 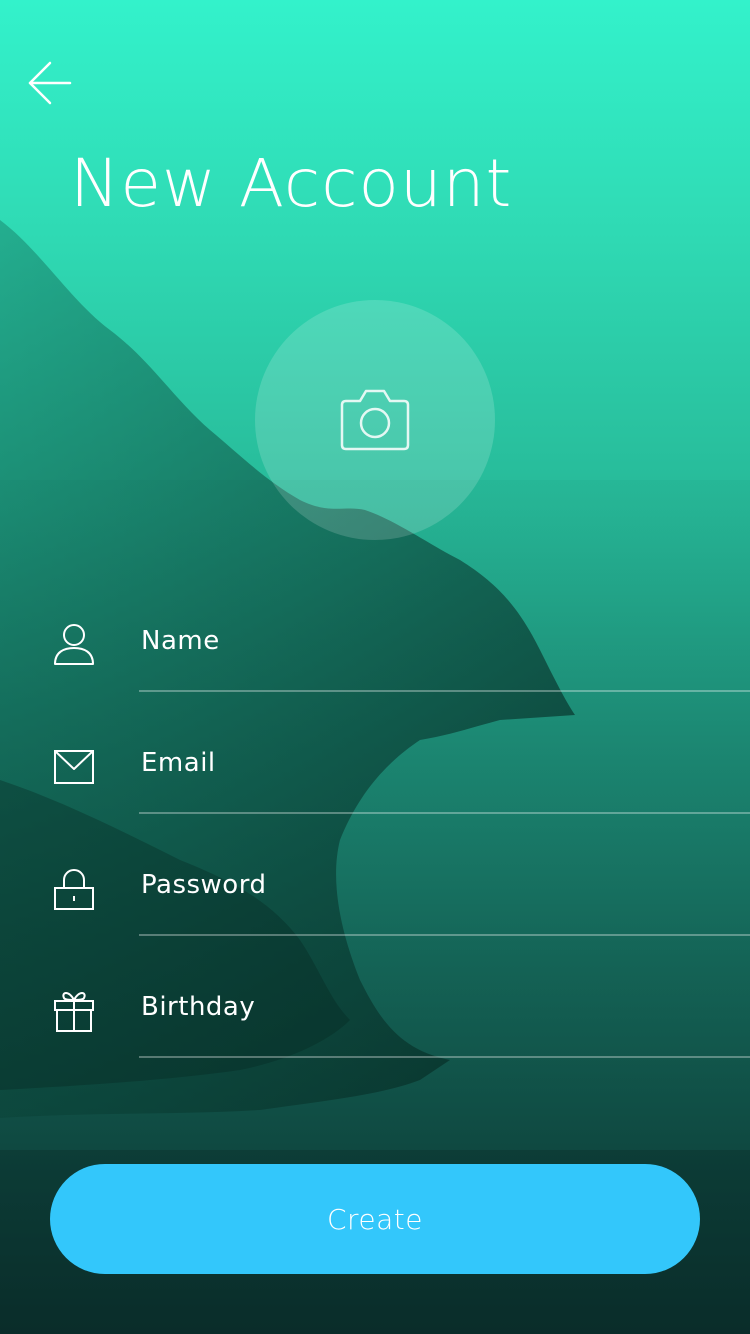 I want to click on password-underline, so click(x=444, y=935).